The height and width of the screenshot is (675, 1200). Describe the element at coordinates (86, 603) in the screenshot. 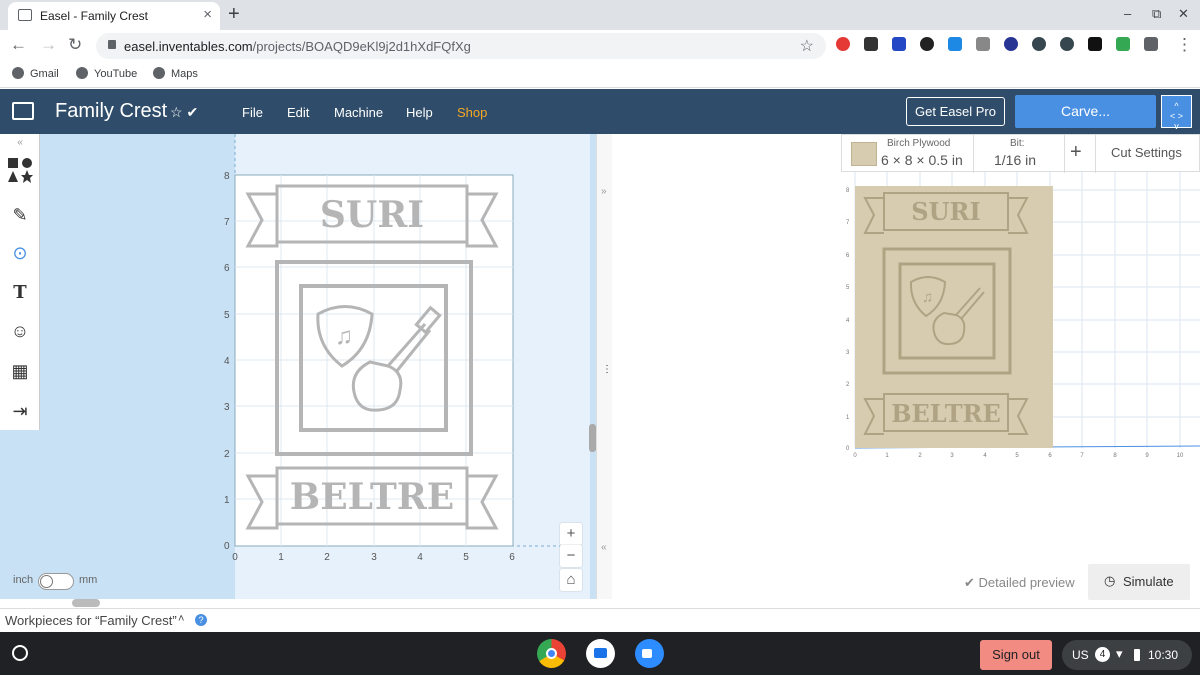

I see `horizontal-scrollbar` at that location.